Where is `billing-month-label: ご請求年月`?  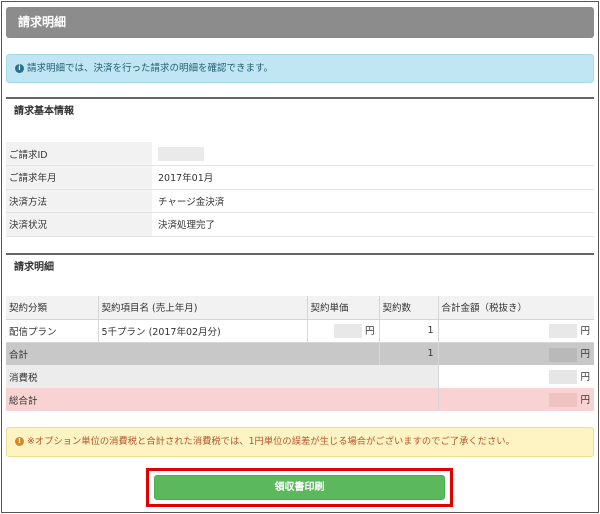
billing-month-label: ご請求年月 is located at coordinates (79, 177).